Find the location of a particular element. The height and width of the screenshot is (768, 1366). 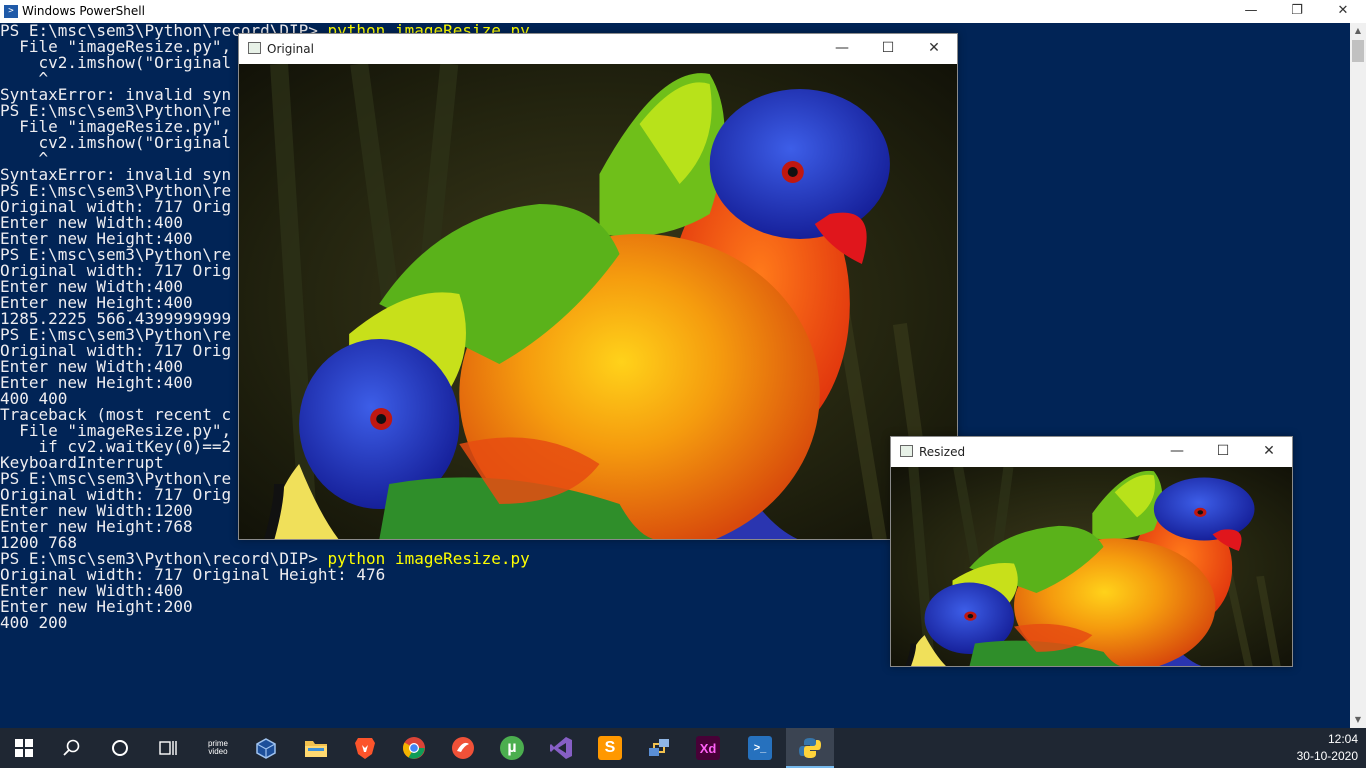

utorrent-button: µ is located at coordinates (512, 748).